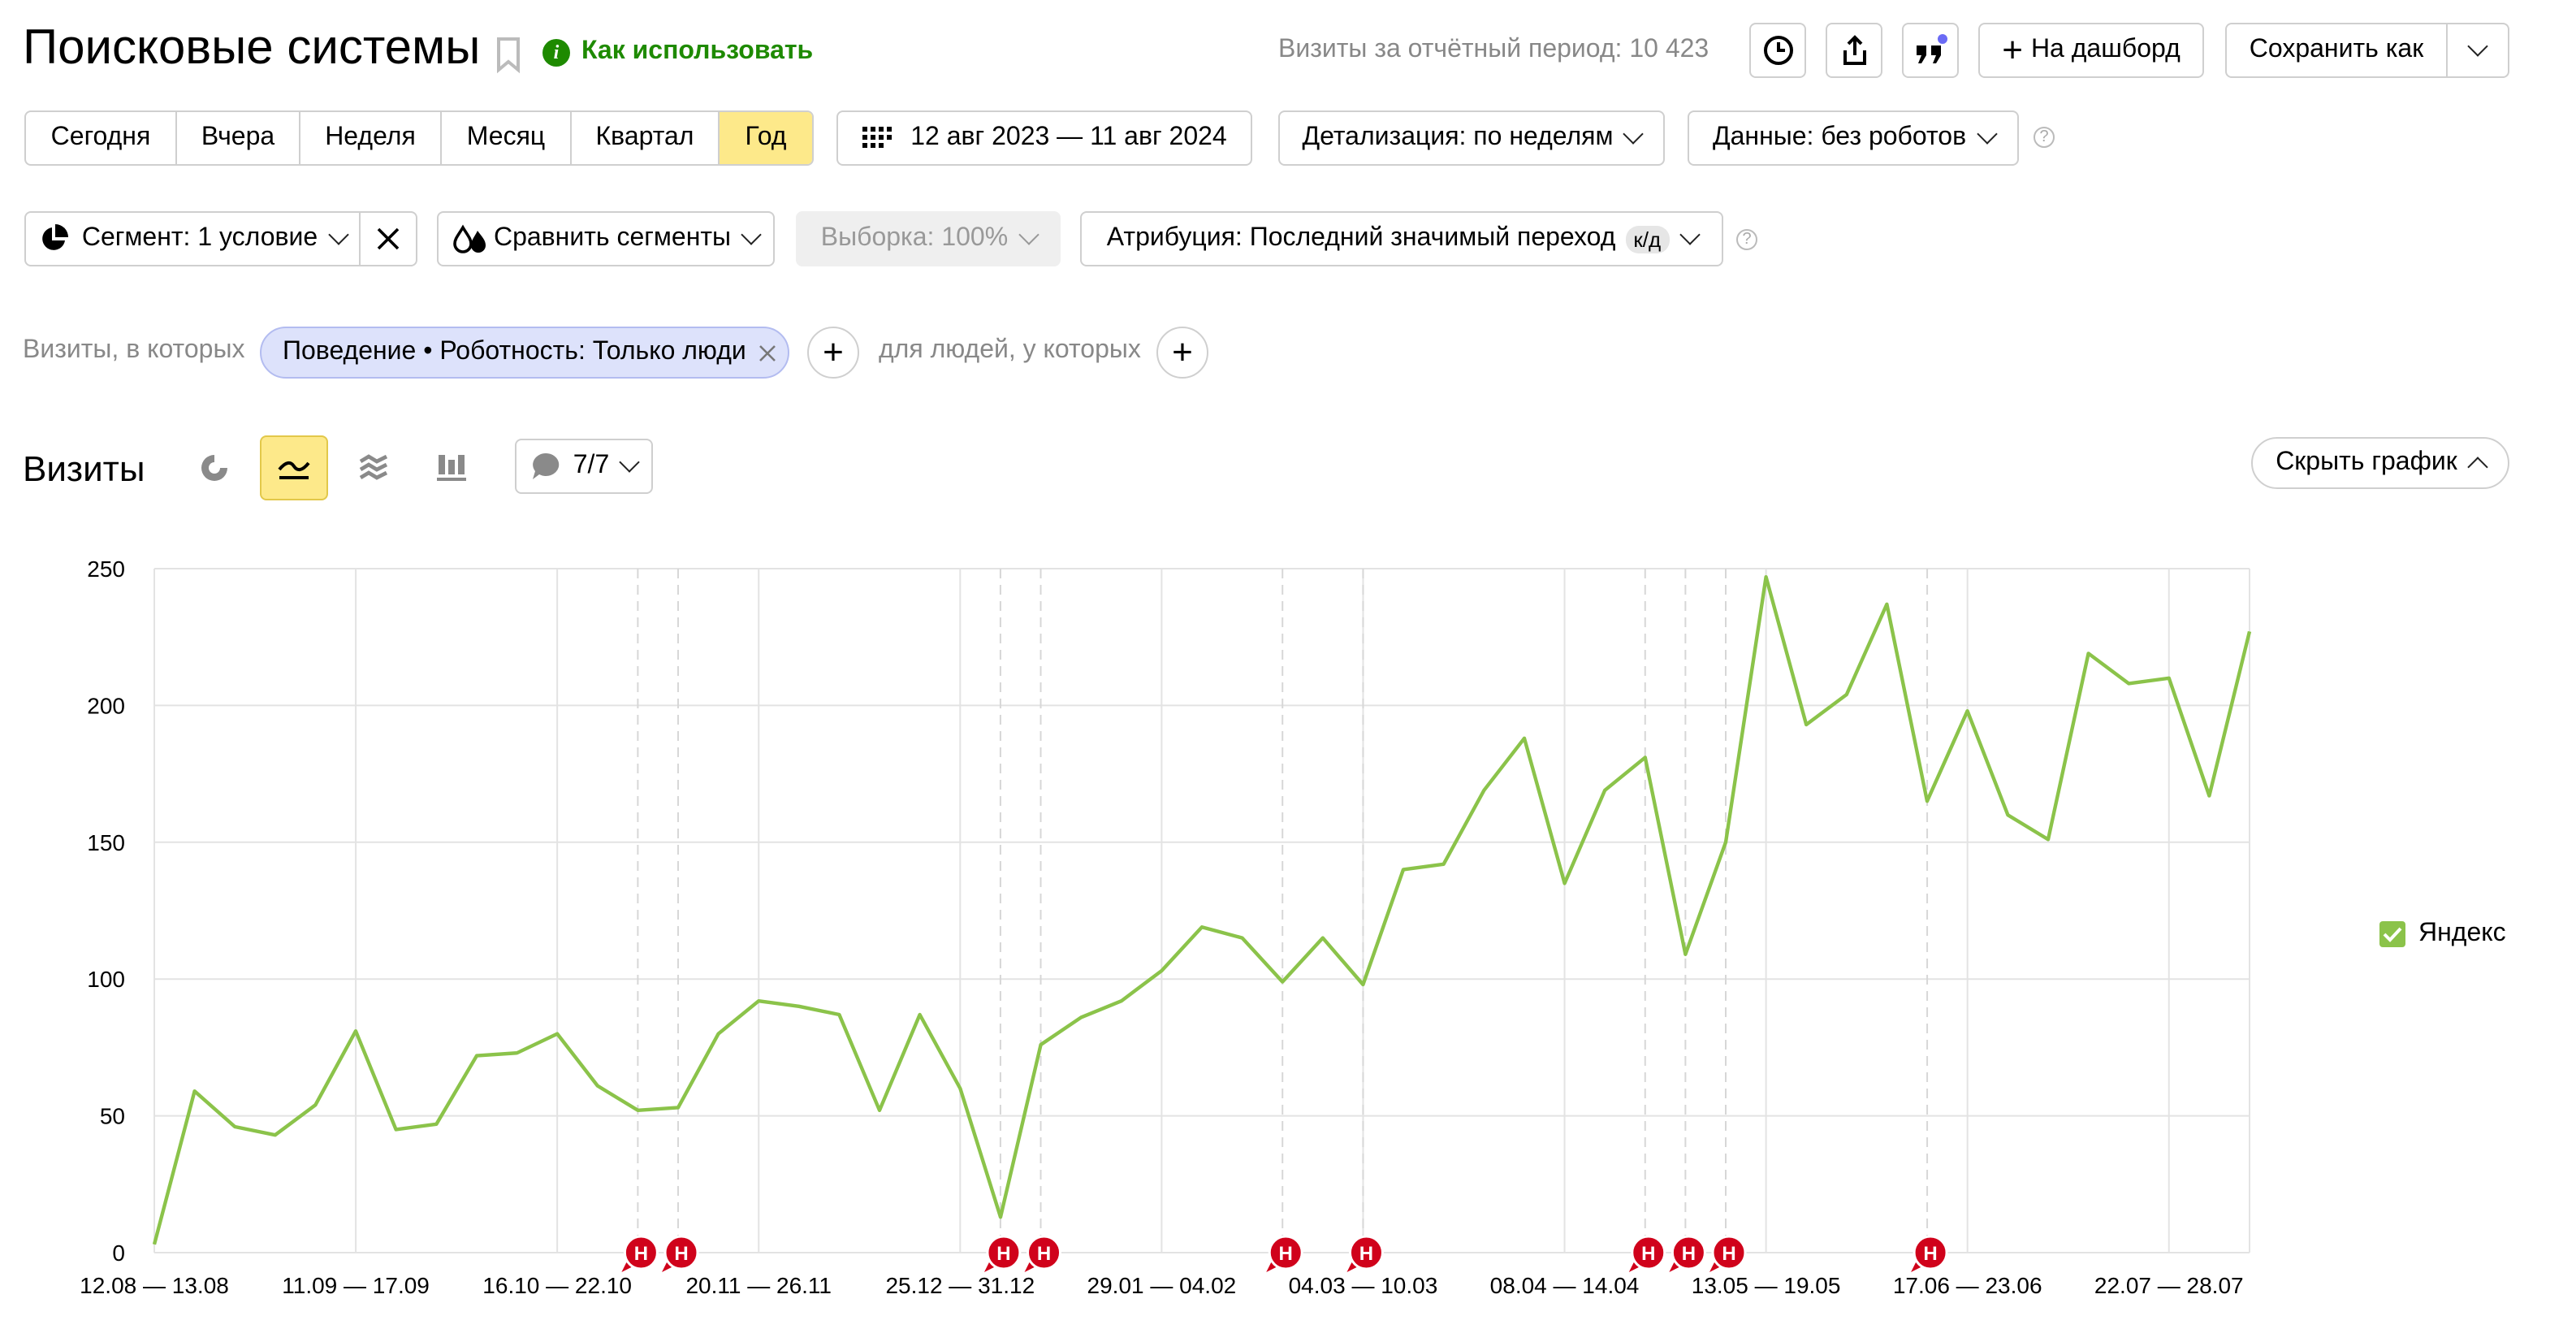 This screenshot has width=2576, height=1329. Describe the element at coordinates (155, 1285) in the screenshot. I see `x-tick-label: 12.08 — 13.08` at that location.